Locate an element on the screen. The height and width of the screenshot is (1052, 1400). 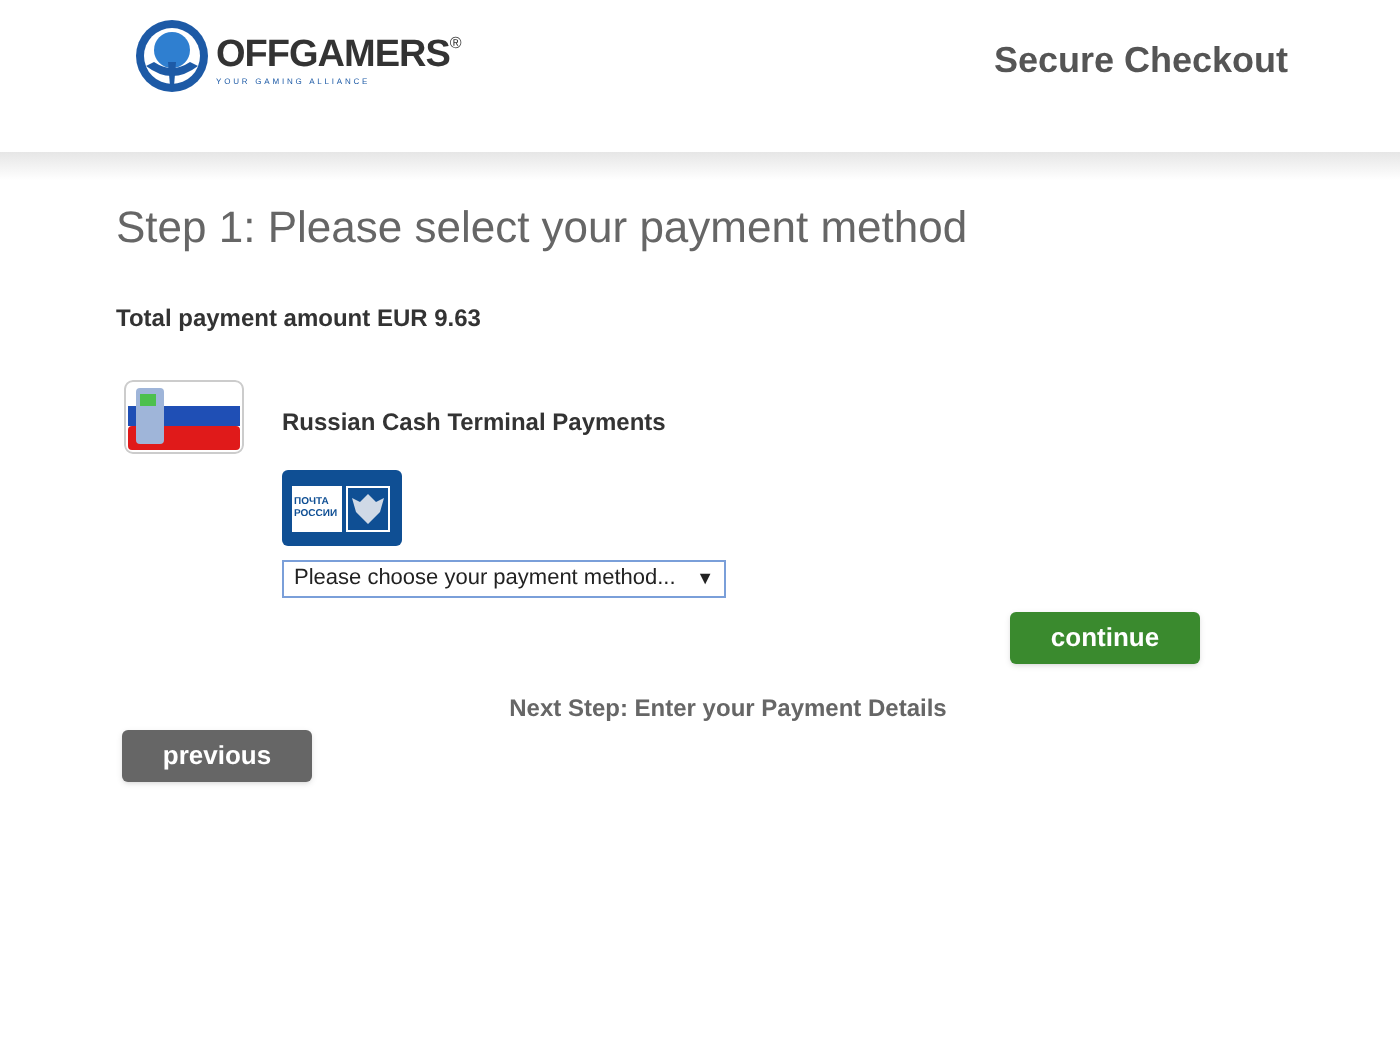
eagle-icon is located at coordinates (368, 508).